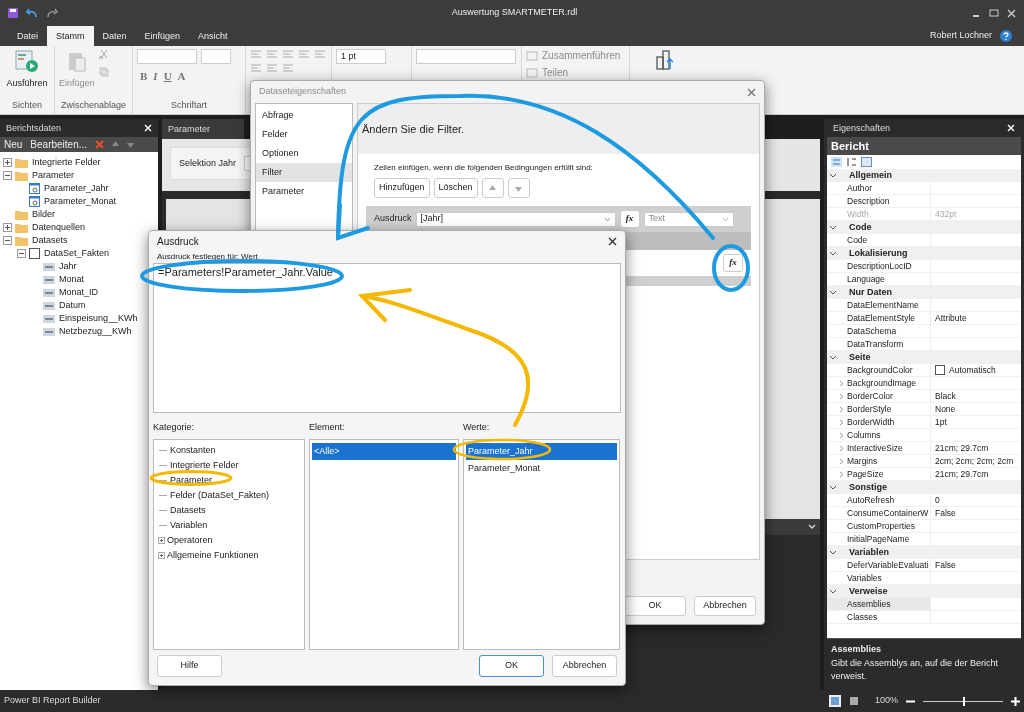 The height and width of the screenshot is (712, 1024). I want to click on zoom-in-icon, so click(1015, 701).